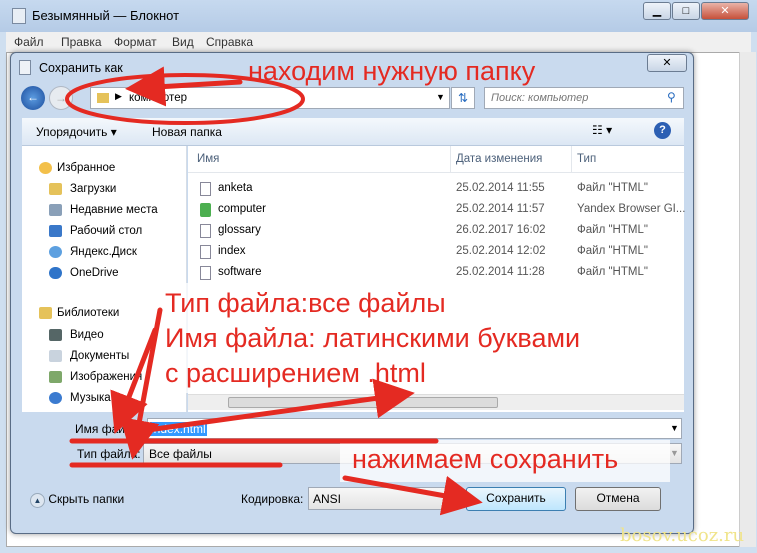  What do you see at coordinates (280, 405) in the screenshot?
I see `arrow-to-list` at bounding box center [280, 405].